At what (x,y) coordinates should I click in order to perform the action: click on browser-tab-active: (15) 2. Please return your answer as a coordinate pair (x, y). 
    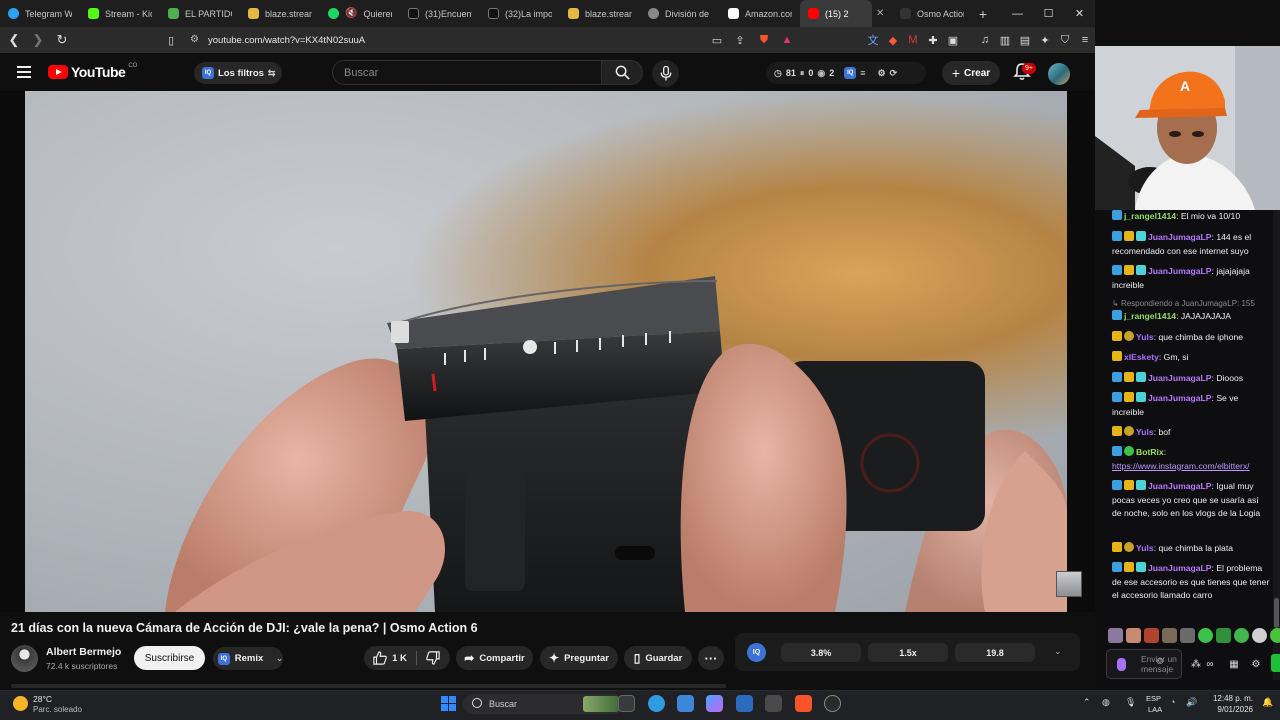
    Looking at the image, I should click on (836, 13).